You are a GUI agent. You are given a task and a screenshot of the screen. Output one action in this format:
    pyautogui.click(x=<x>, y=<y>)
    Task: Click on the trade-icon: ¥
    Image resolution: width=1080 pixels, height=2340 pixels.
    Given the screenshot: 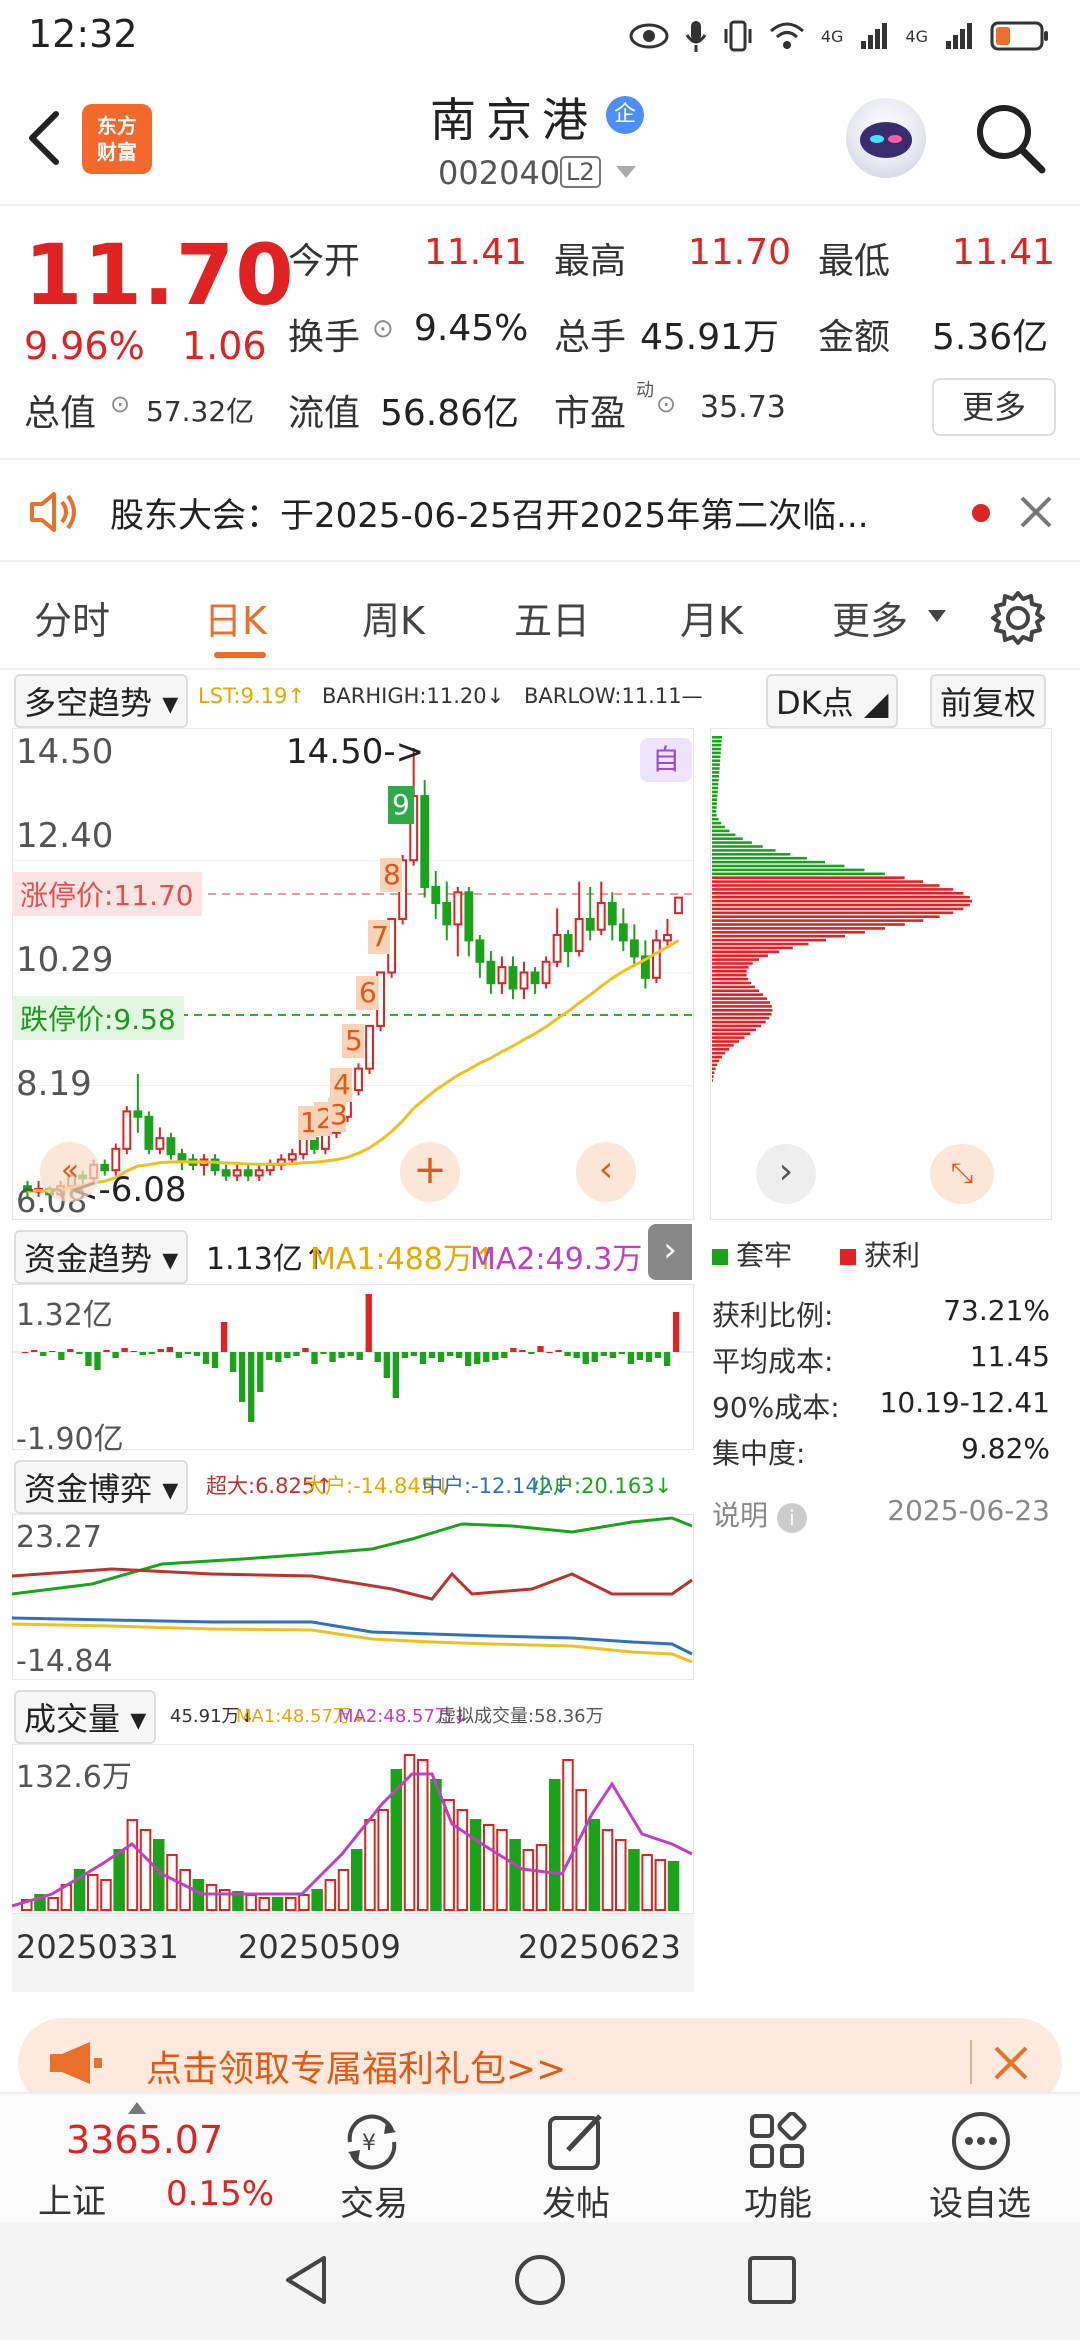 What is the action you would take?
    pyautogui.click(x=372, y=2142)
    